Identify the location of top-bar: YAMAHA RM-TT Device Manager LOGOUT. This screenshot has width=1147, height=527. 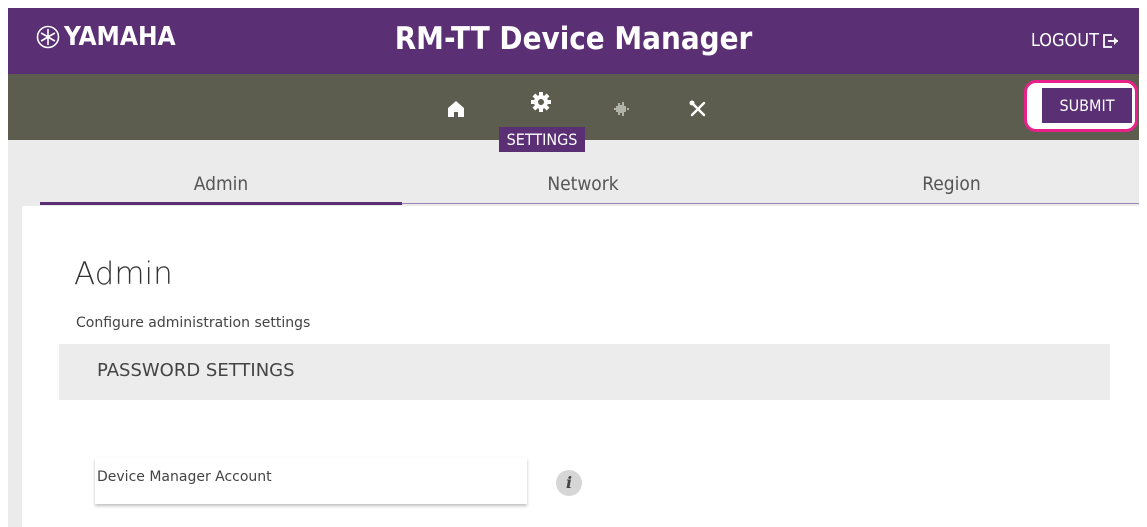
(573, 41).